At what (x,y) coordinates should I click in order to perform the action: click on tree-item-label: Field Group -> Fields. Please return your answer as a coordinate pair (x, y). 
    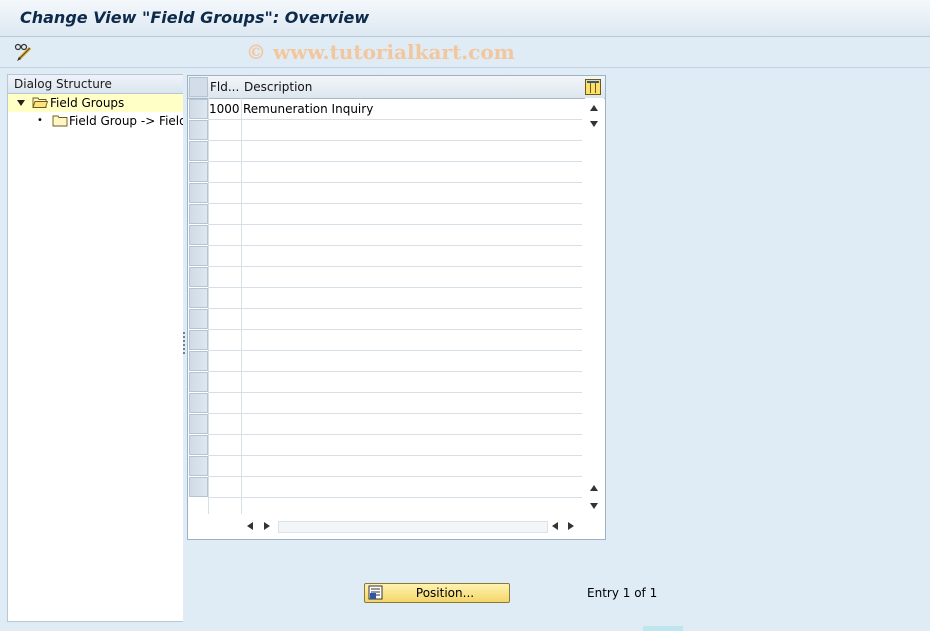
    Looking at the image, I should click on (131, 121).